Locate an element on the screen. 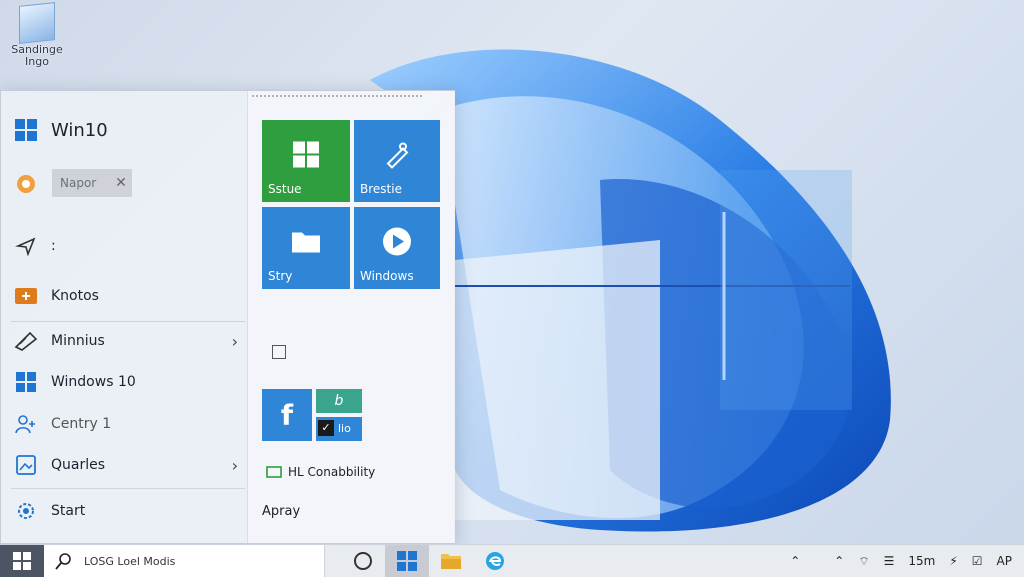  user-avatar-row is located at coordinates (33, 184).